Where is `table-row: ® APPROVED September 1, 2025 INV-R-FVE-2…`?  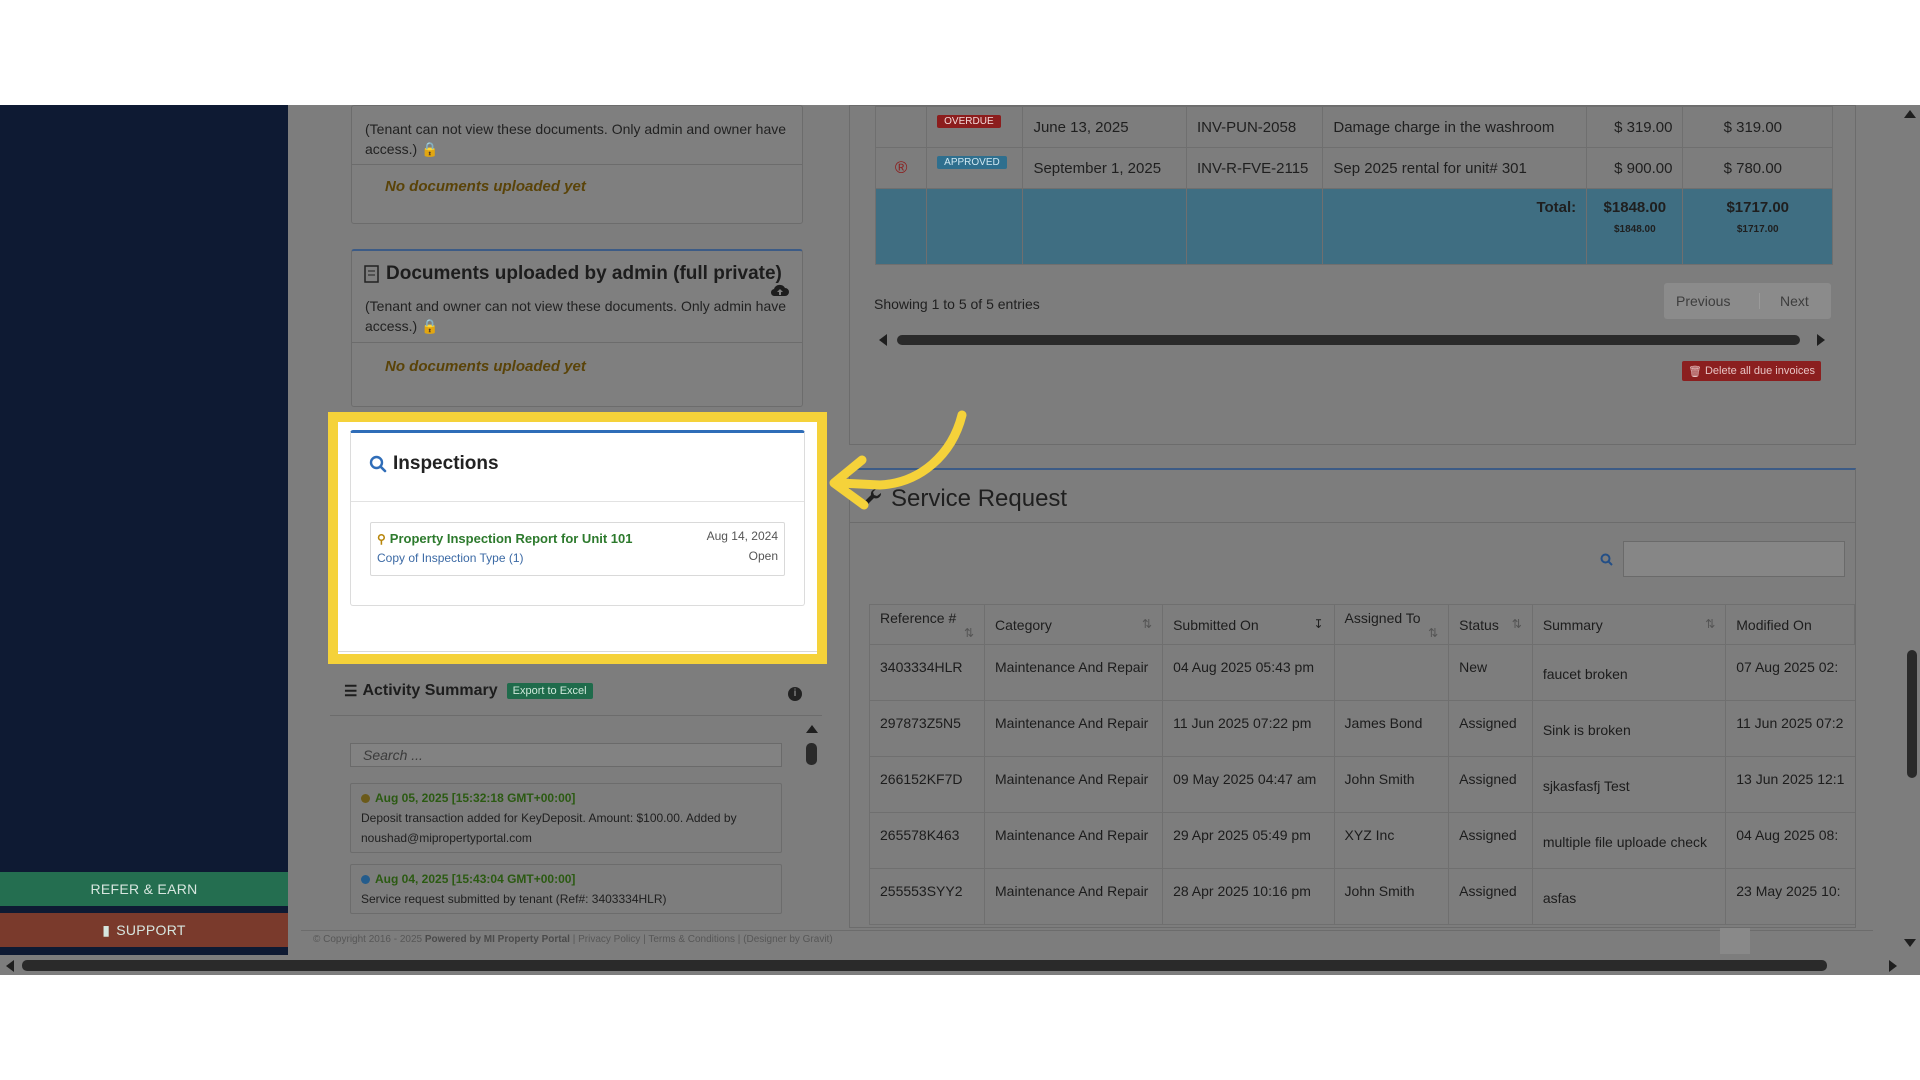
table-row: ® APPROVED September 1, 2025 INV-R-FVE-2… is located at coordinates (1353, 168).